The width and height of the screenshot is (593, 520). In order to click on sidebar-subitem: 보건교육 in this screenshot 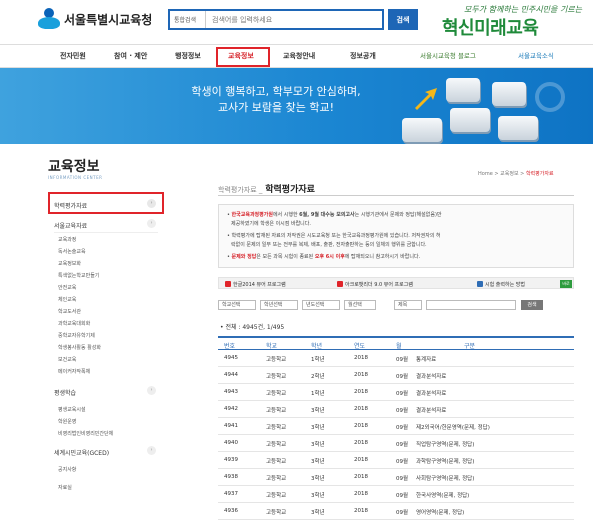, I will do `click(67, 359)`.